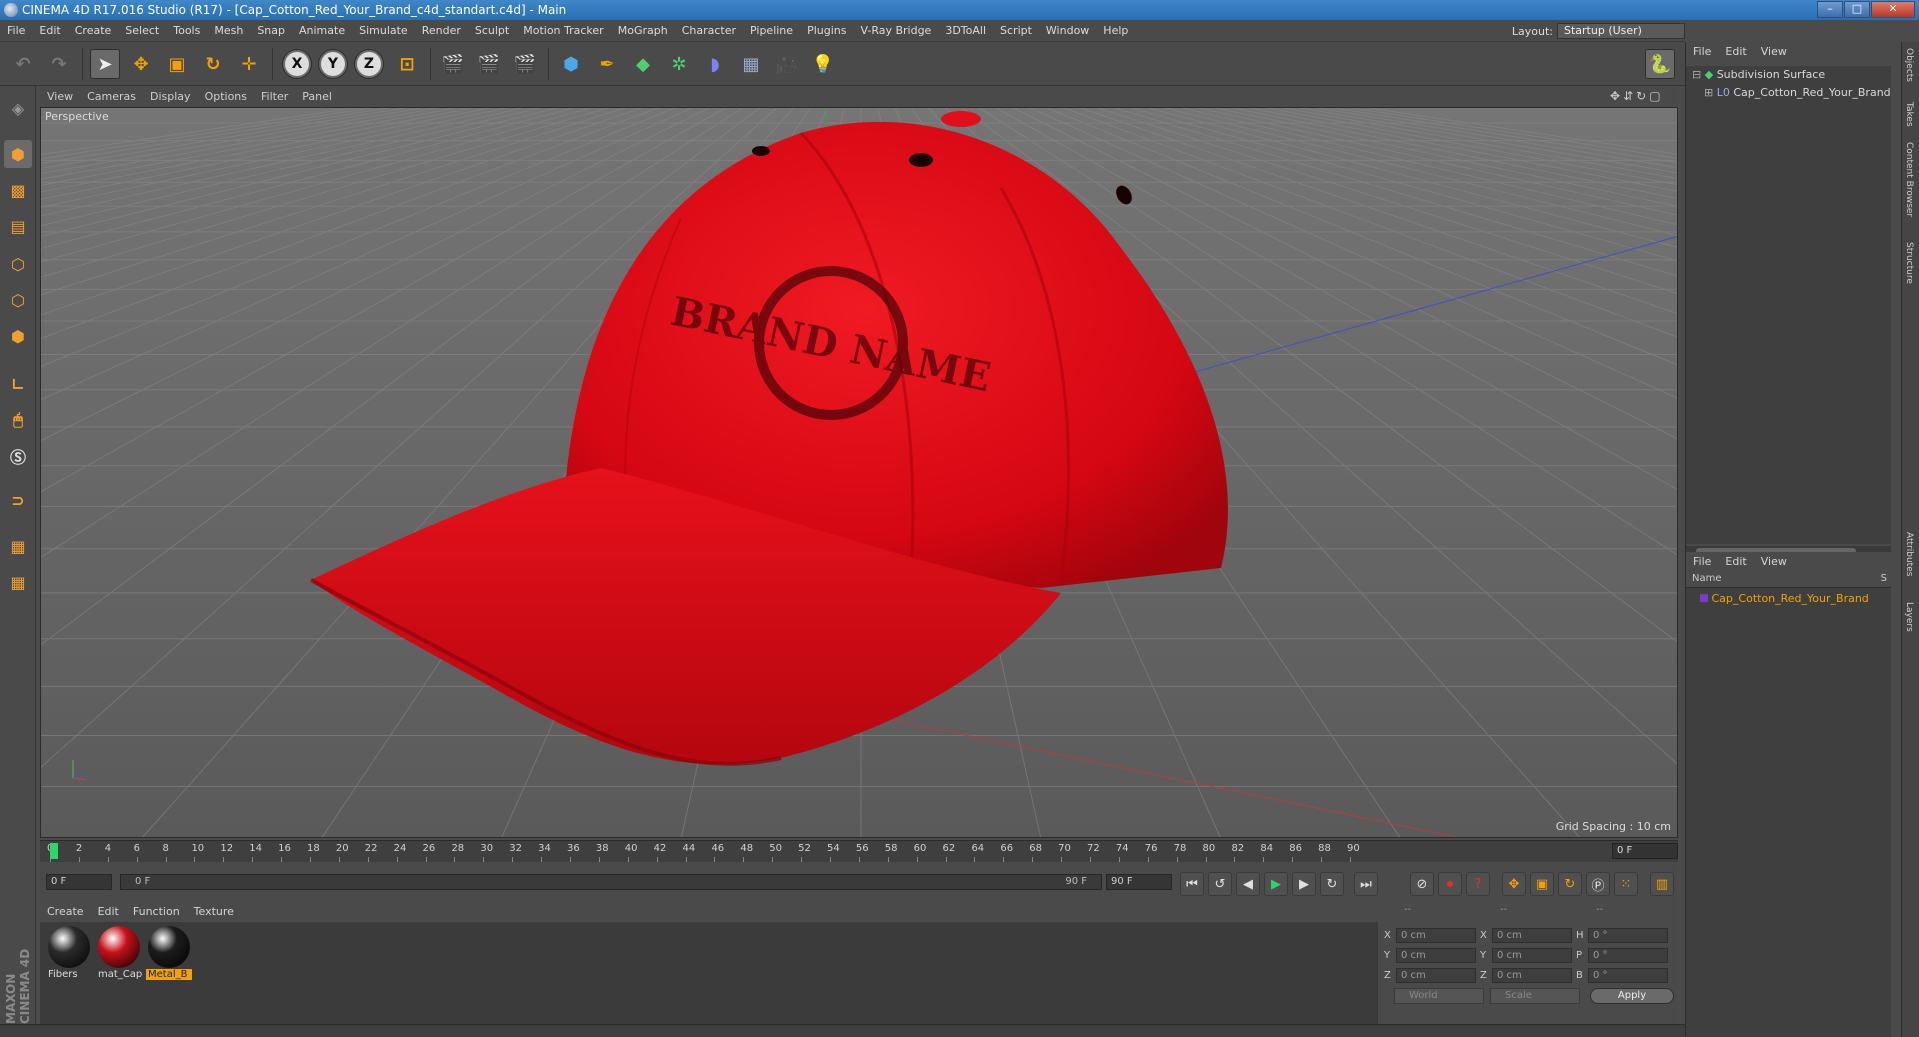 The height and width of the screenshot is (1037, 1919). What do you see at coordinates (441, 31) in the screenshot?
I see `menu-render: Render` at bounding box center [441, 31].